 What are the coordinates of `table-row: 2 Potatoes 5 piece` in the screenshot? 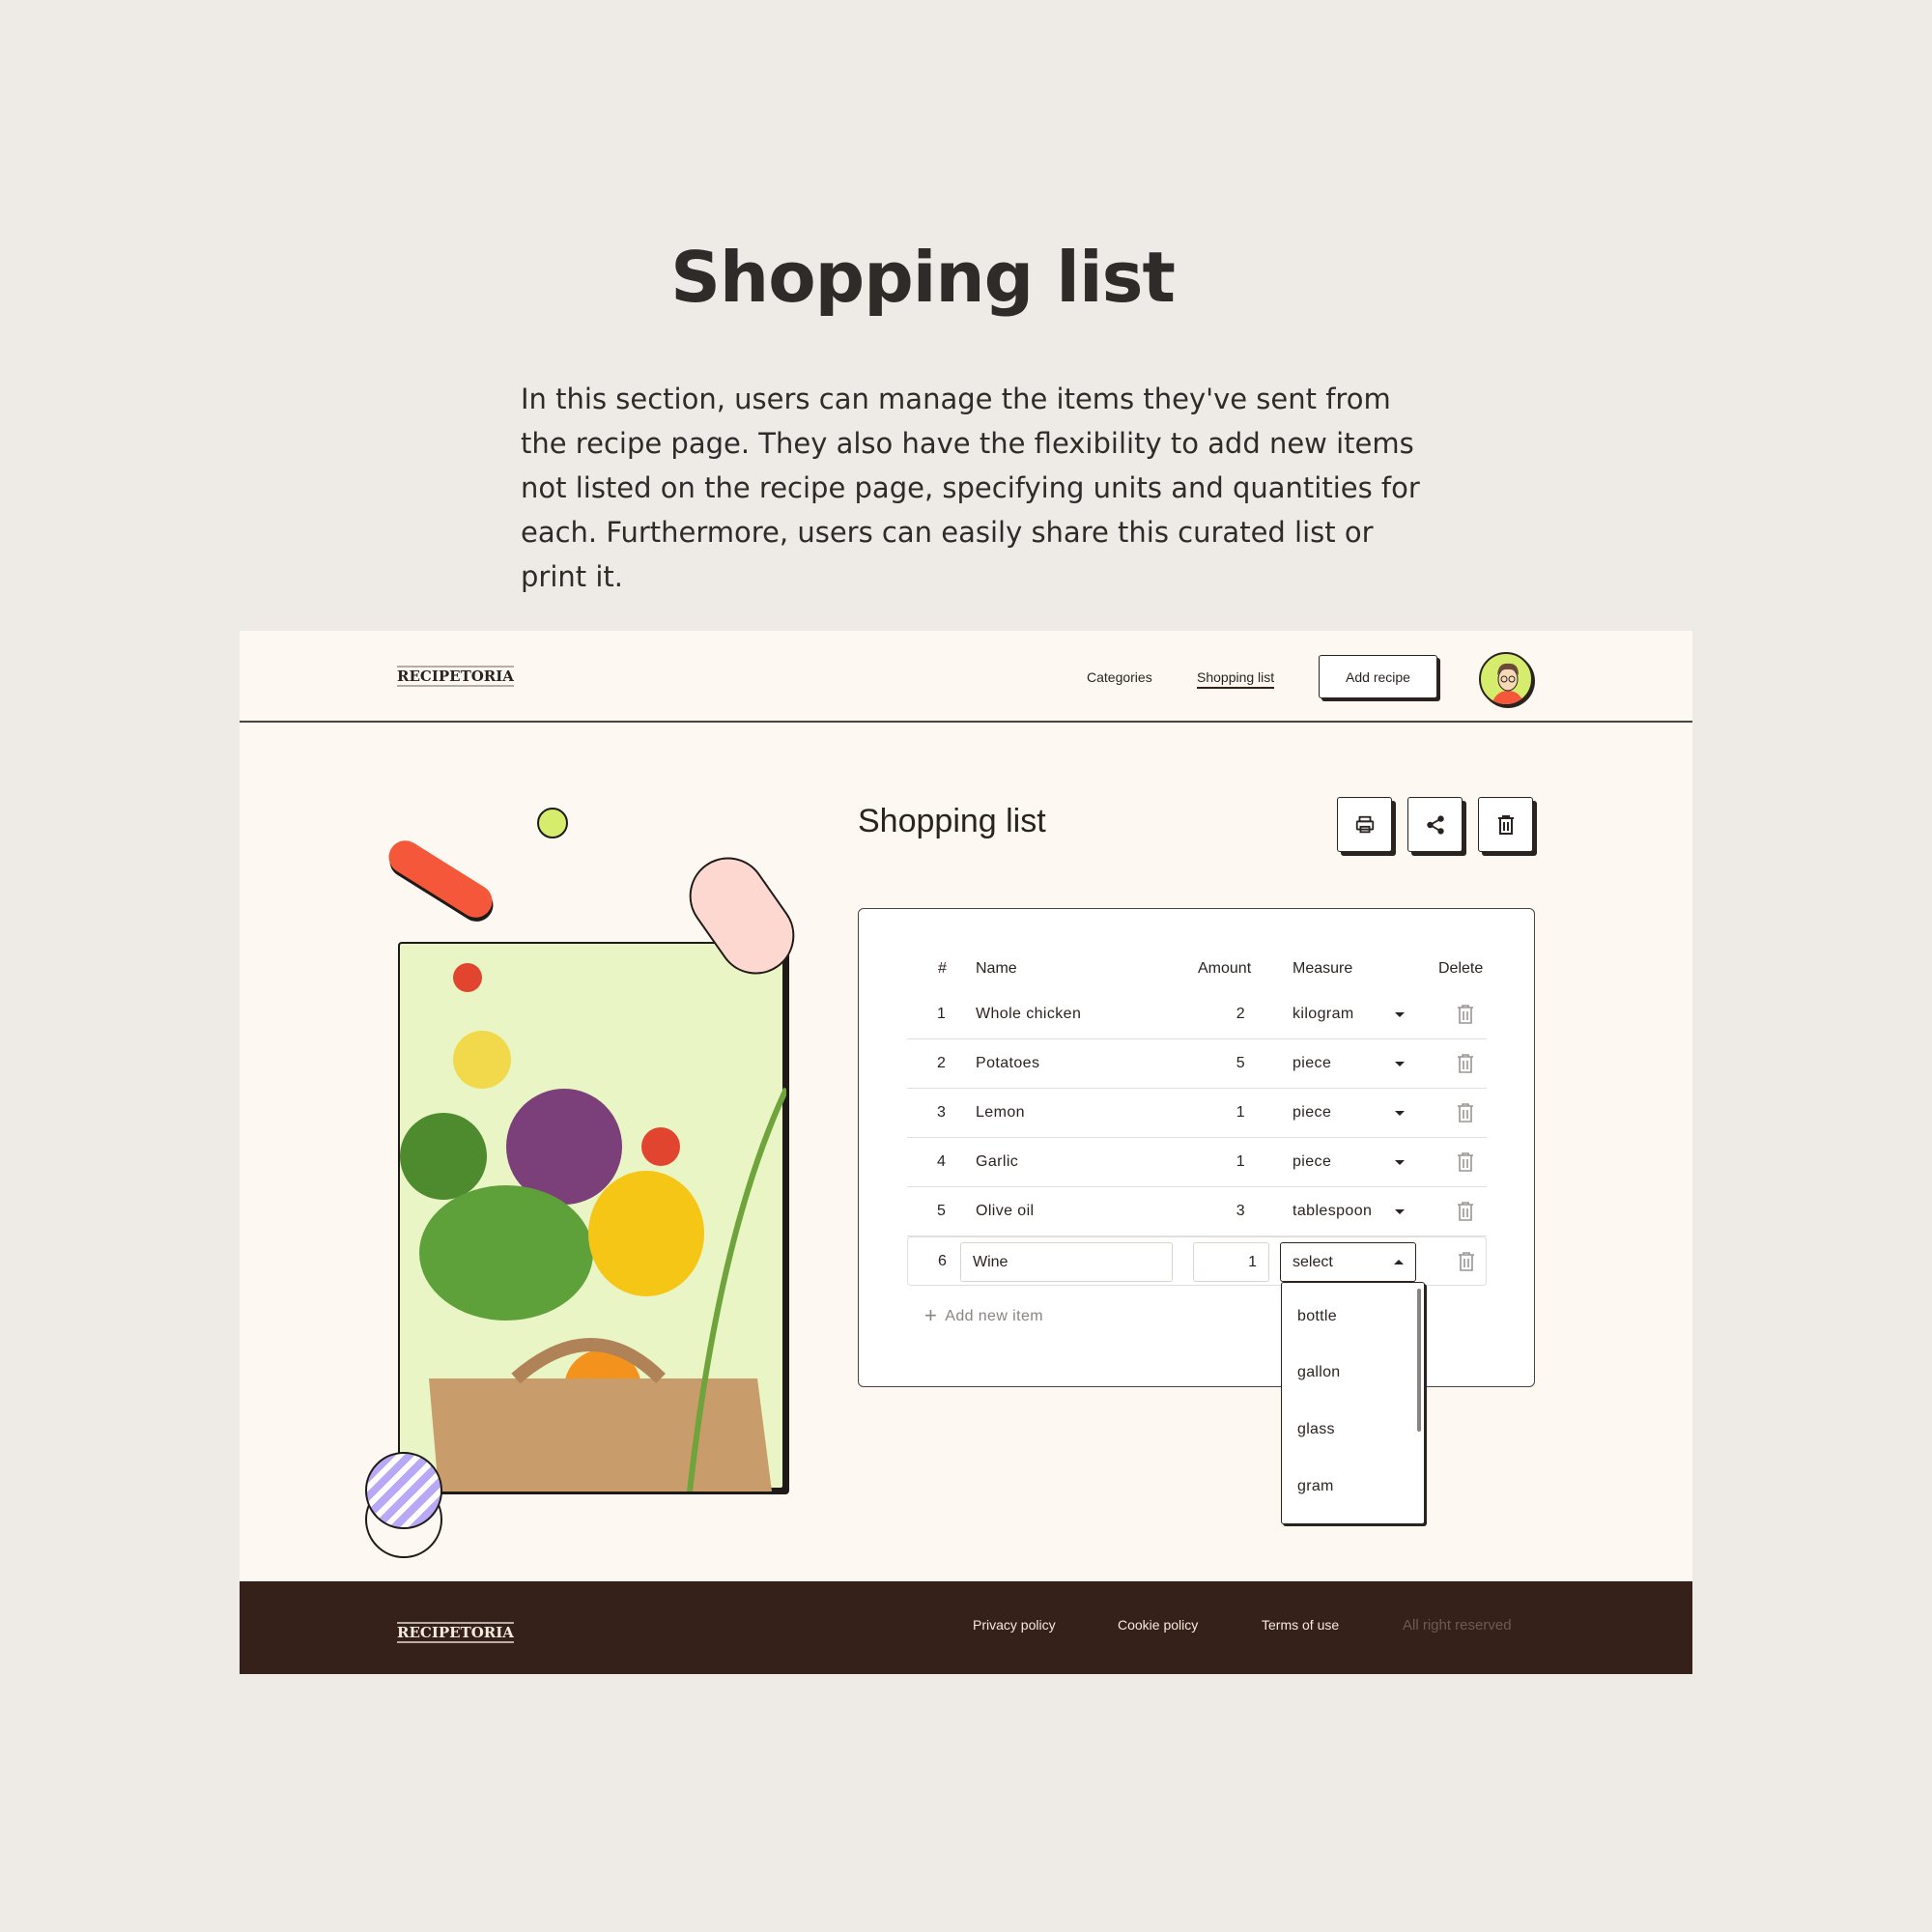 It's located at (1197, 1064).